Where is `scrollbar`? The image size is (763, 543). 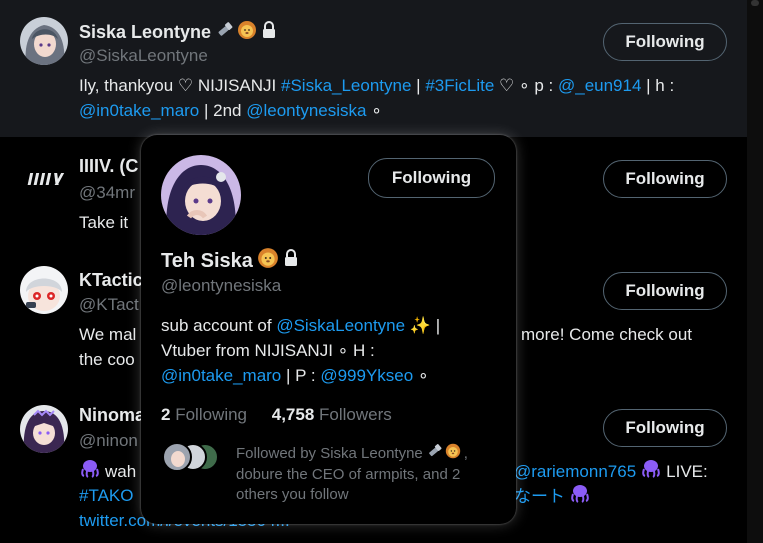 scrollbar is located at coordinates (755, 271).